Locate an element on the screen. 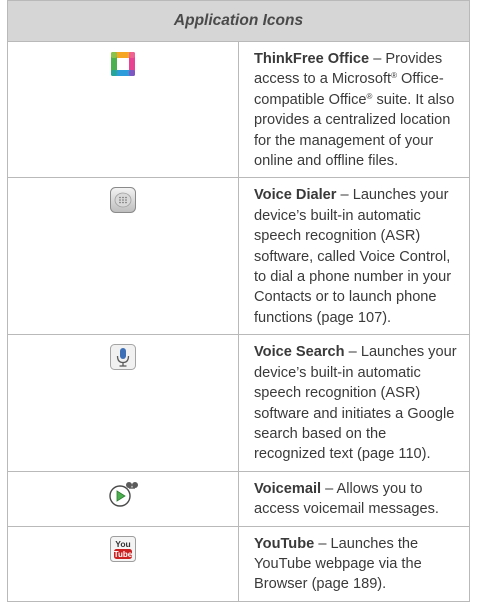  youtube-icon: You Tube is located at coordinates (123, 551).